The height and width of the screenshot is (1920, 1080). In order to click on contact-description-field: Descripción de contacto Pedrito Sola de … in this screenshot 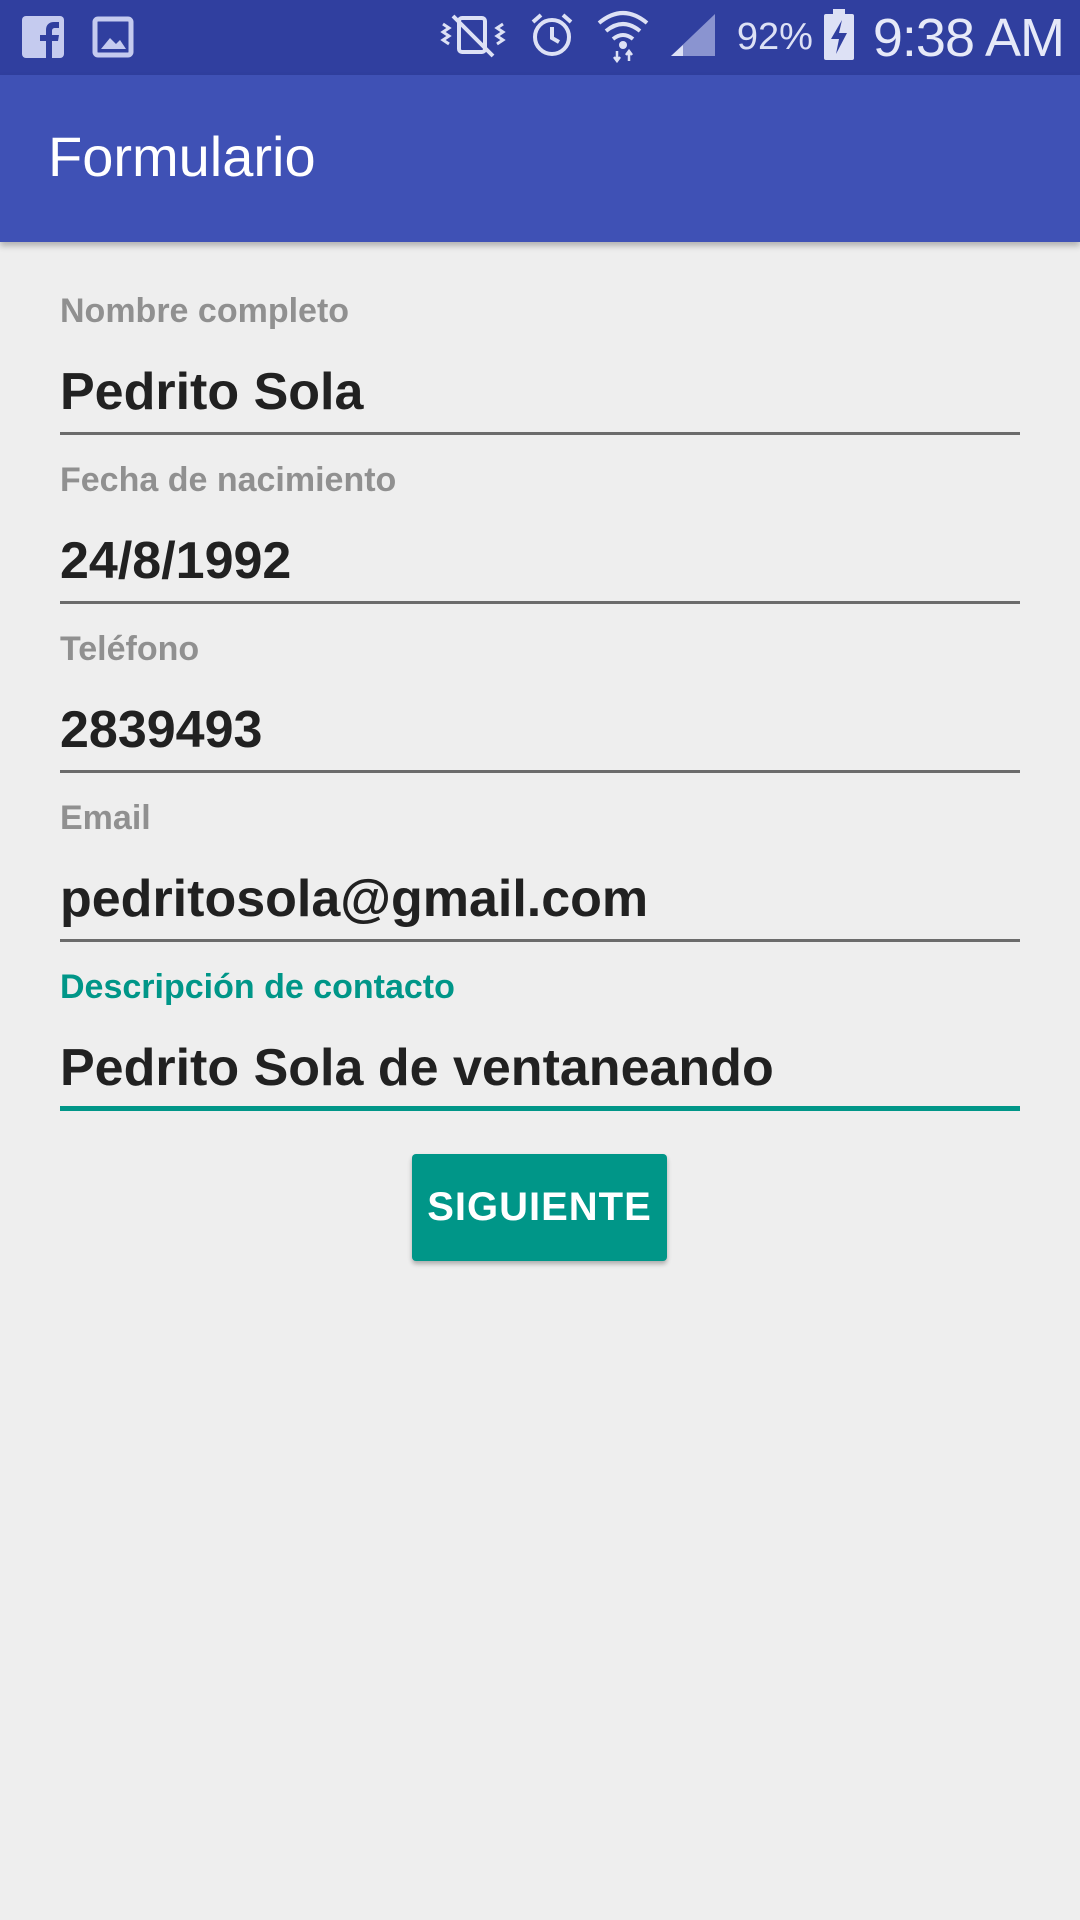, I will do `click(540, 1014)`.